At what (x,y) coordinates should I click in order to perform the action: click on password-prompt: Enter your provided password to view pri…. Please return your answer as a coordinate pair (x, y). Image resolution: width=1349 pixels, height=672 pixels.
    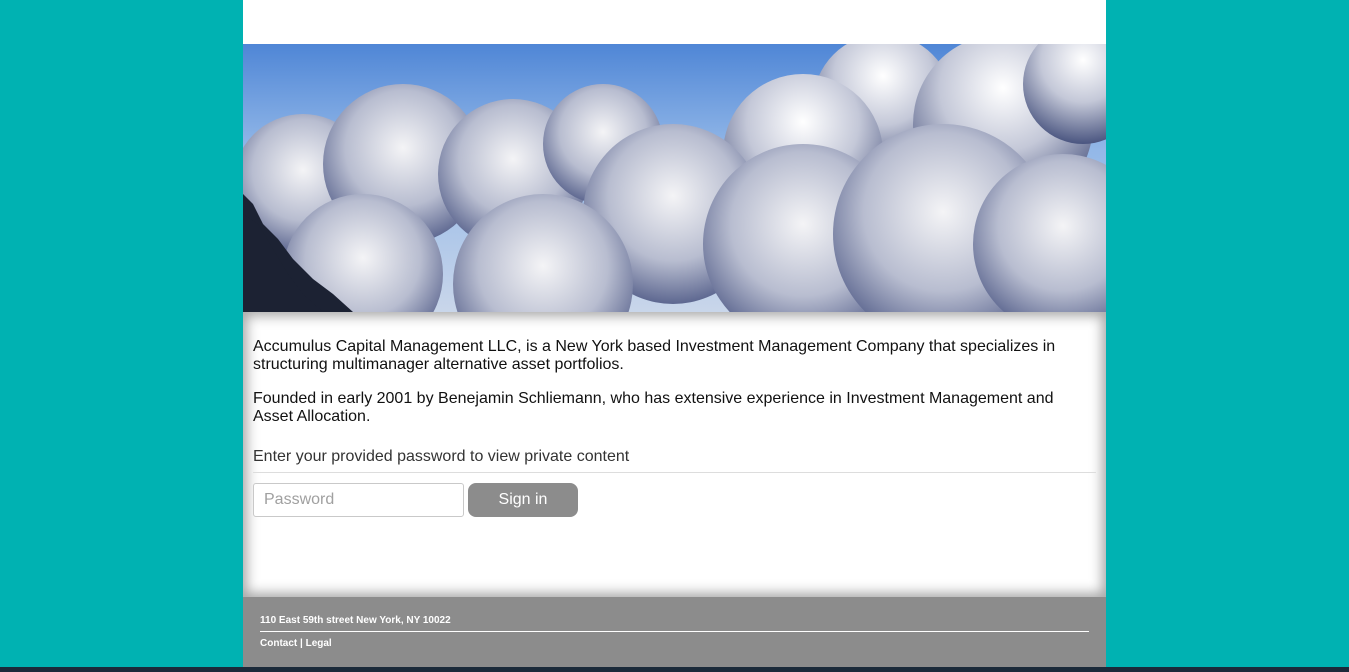
    Looking at the image, I should click on (674, 460).